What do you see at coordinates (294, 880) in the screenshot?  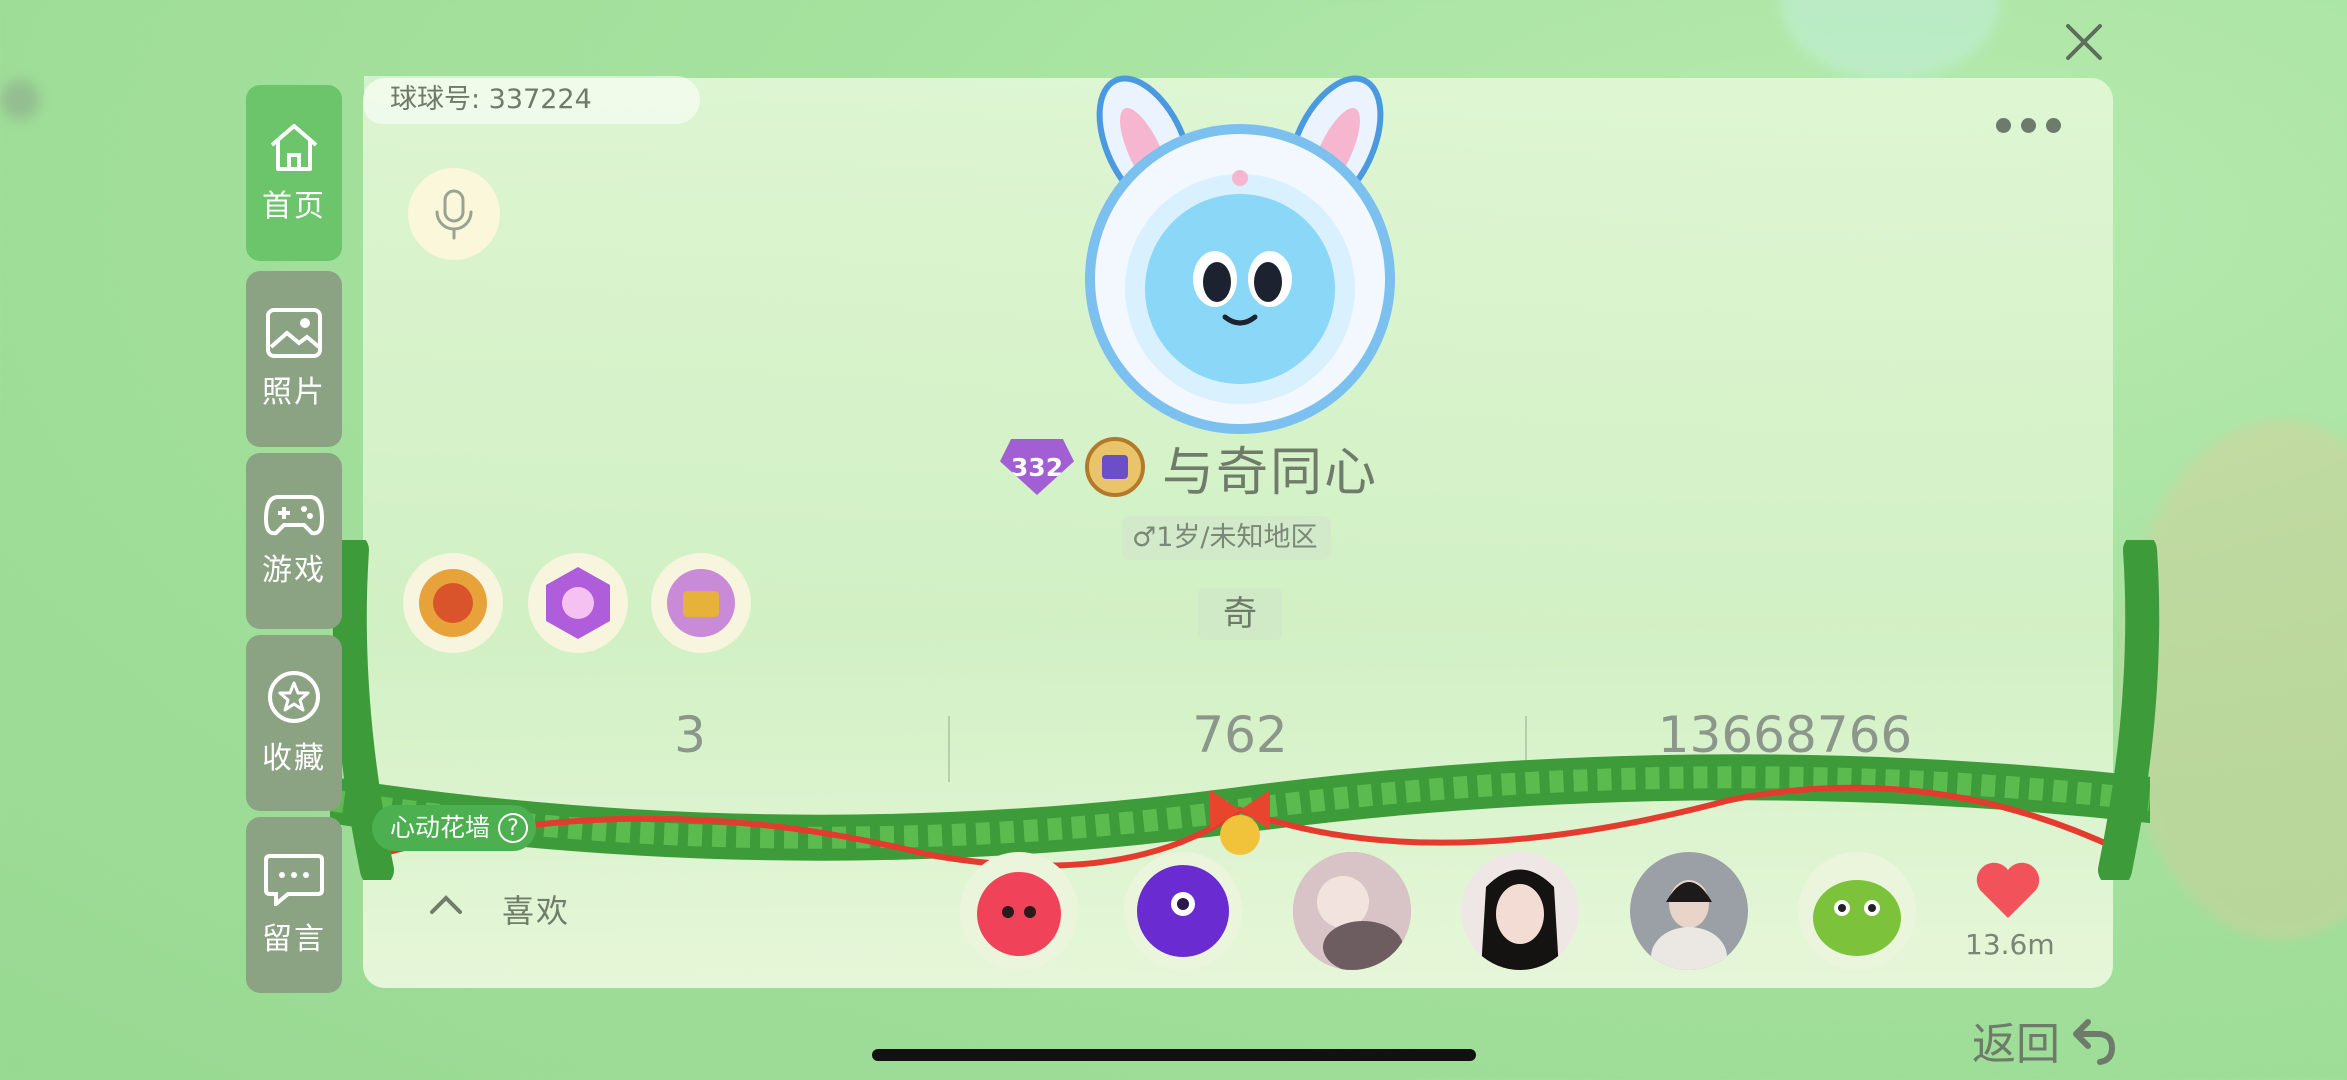 I see `message-icon` at bounding box center [294, 880].